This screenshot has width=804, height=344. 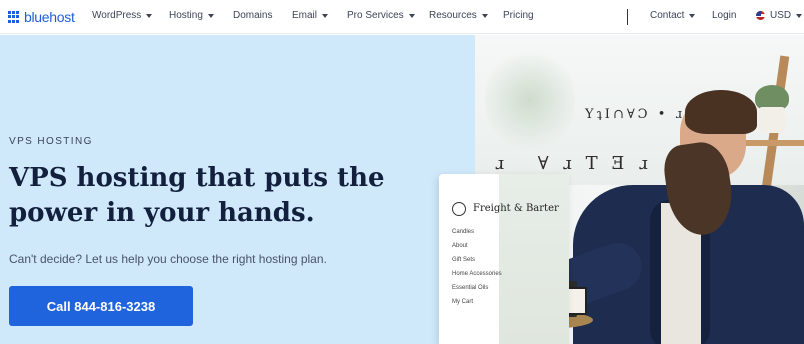 What do you see at coordinates (460, 246) in the screenshot?
I see `card-menu-item: About` at bounding box center [460, 246].